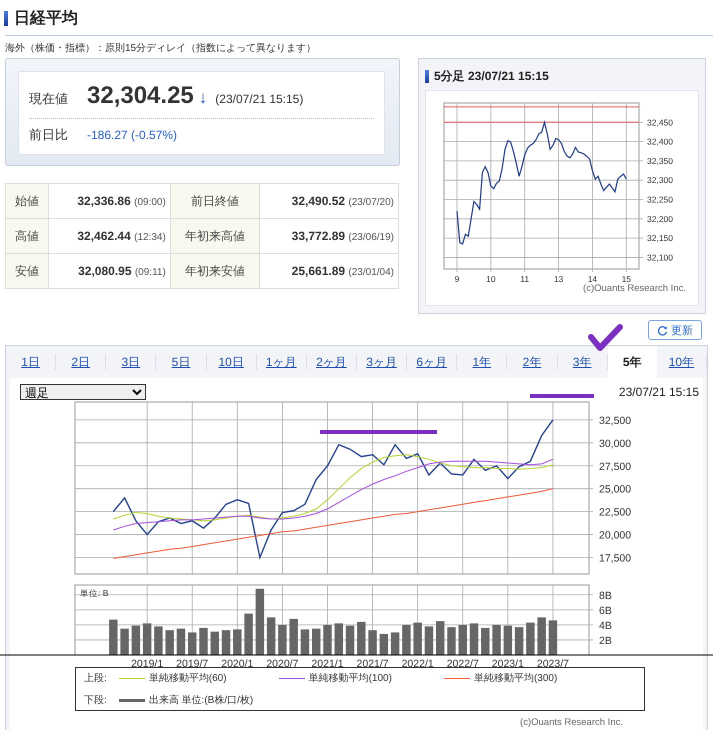 Image resolution: width=713 pixels, height=730 pixels. What do you see at coordinates (658, 391) in the screenshot?
I see `chart-timestamp: 23/07/21 15:15` at bounding box center [658, 391].